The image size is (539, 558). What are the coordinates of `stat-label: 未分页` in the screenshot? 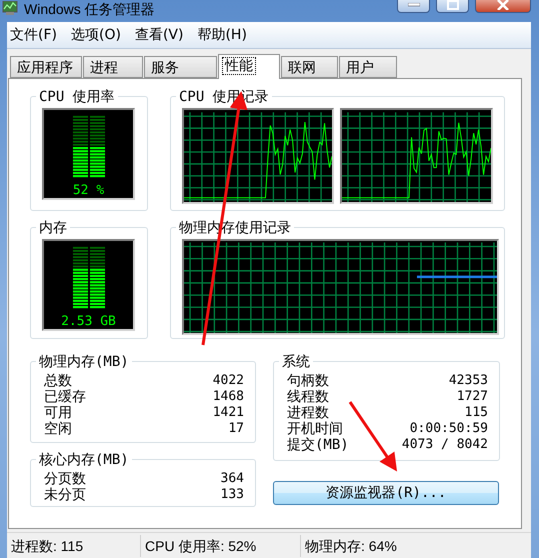 It's located at (65, 495).